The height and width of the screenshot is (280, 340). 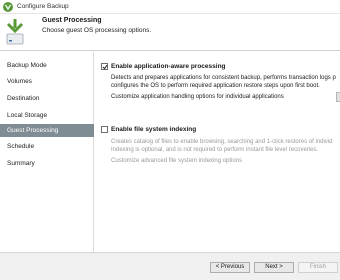 What do you see at coordinates (8, 7) in the screenshot?
I see `app-logo-icon` at bounding box center [8, 7].